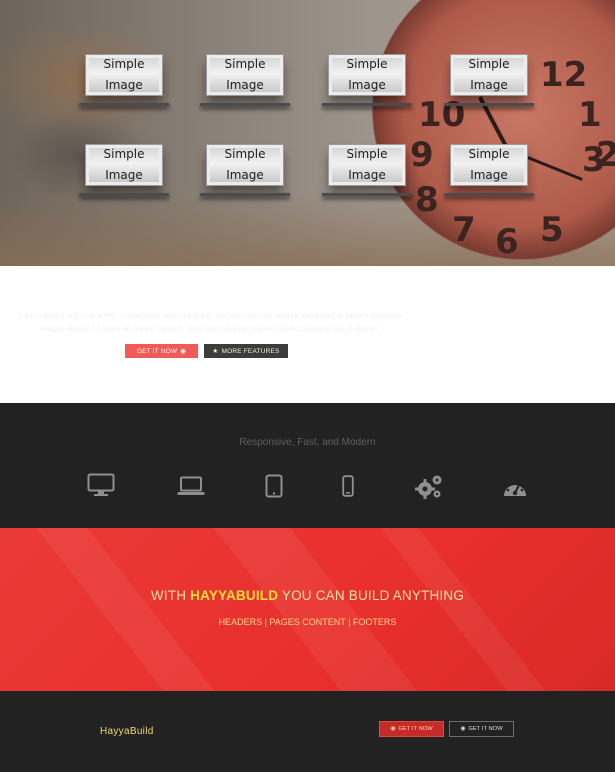 The image size is (615, 772). Describe the element at coordinates (157, 351) in the screenshot. I see `get-it-now-label: GET IT NOW` at that location.